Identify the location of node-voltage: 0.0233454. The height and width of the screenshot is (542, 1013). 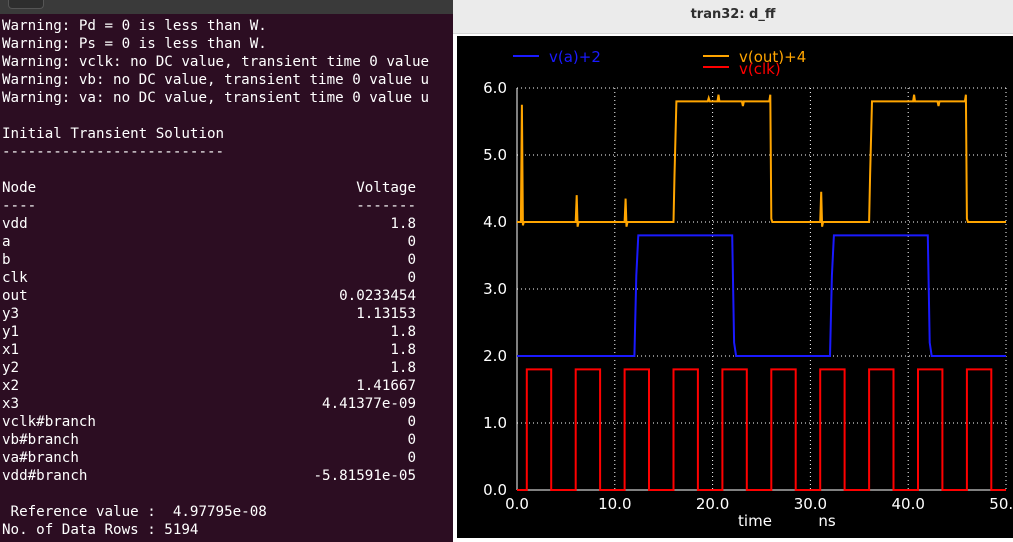
(377, 296).